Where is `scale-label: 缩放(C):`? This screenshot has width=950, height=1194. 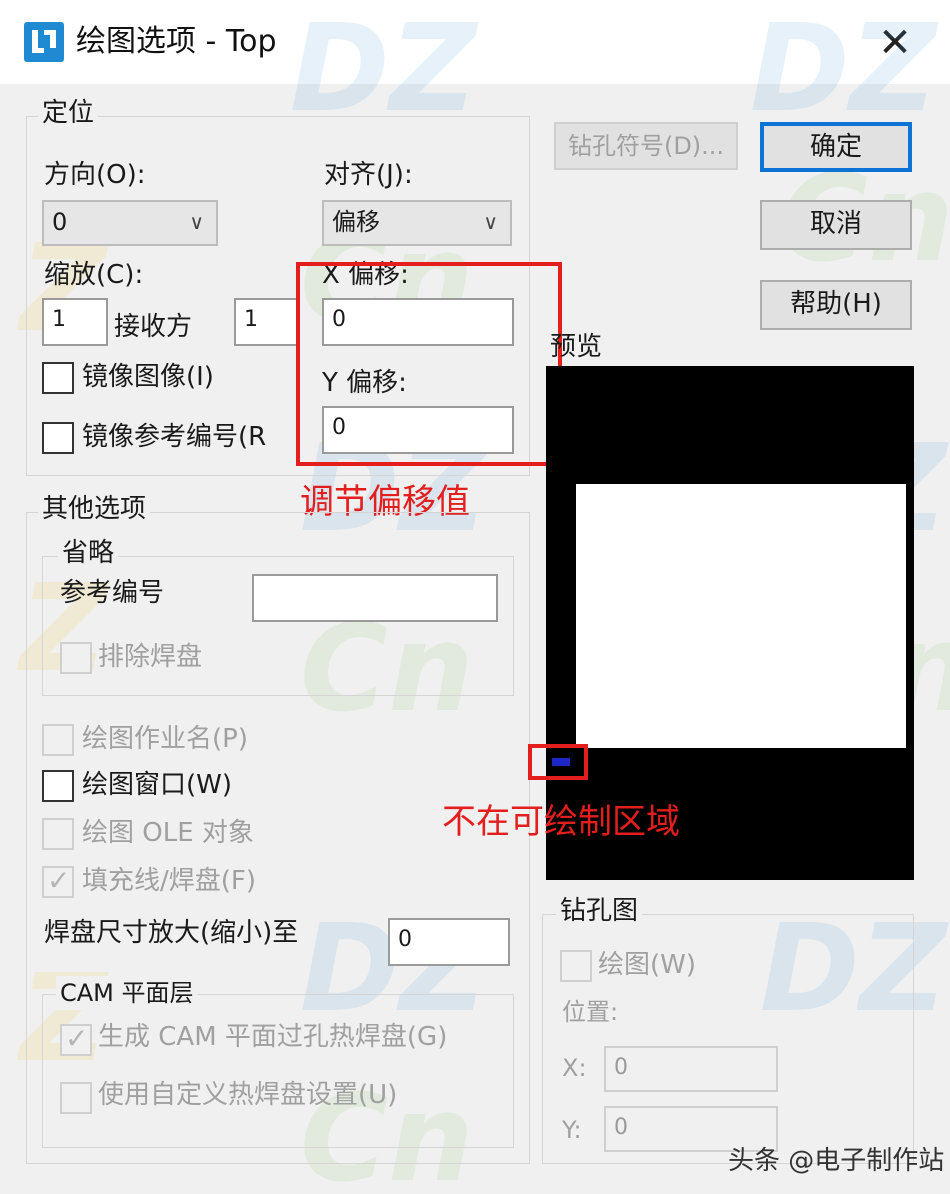 scale-label: 缩放(C): is located at coordinates (94, 275).